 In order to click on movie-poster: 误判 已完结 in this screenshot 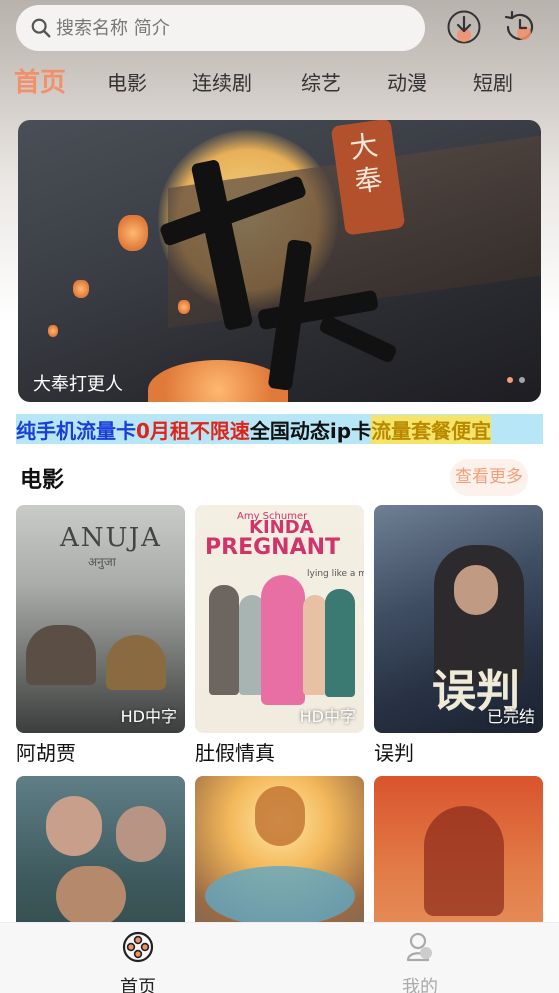, I will do `click(458, 619)`.